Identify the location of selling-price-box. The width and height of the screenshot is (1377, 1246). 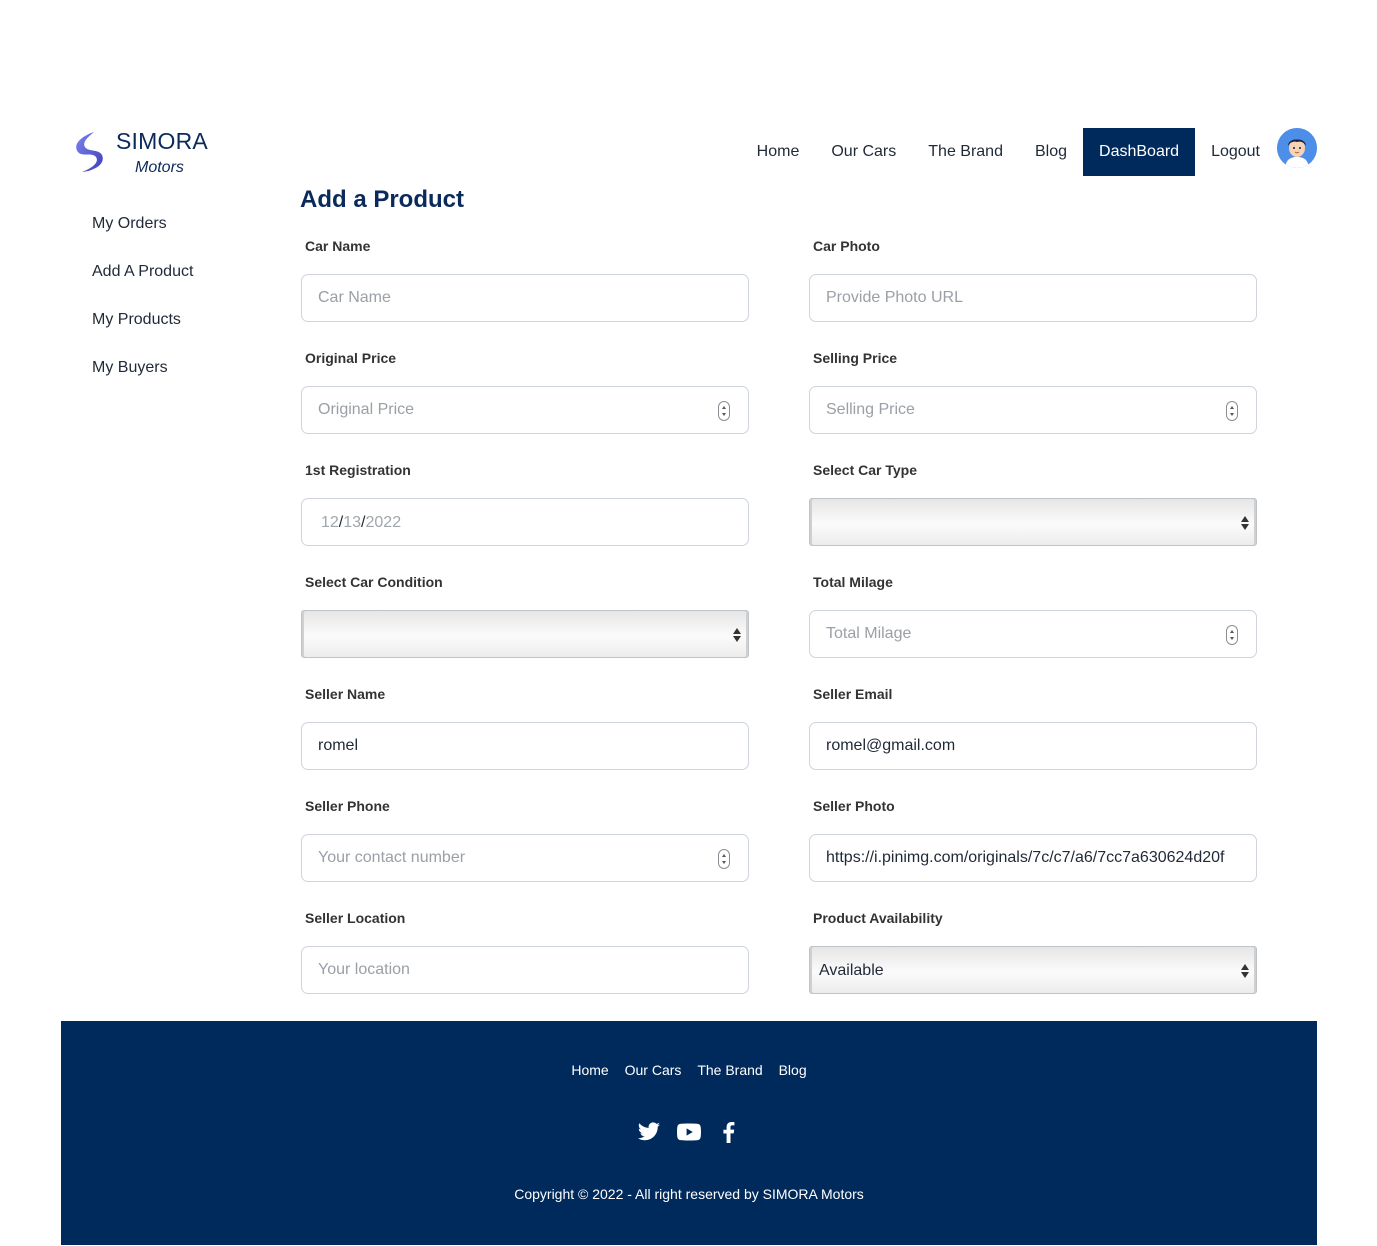
(1033, 410).